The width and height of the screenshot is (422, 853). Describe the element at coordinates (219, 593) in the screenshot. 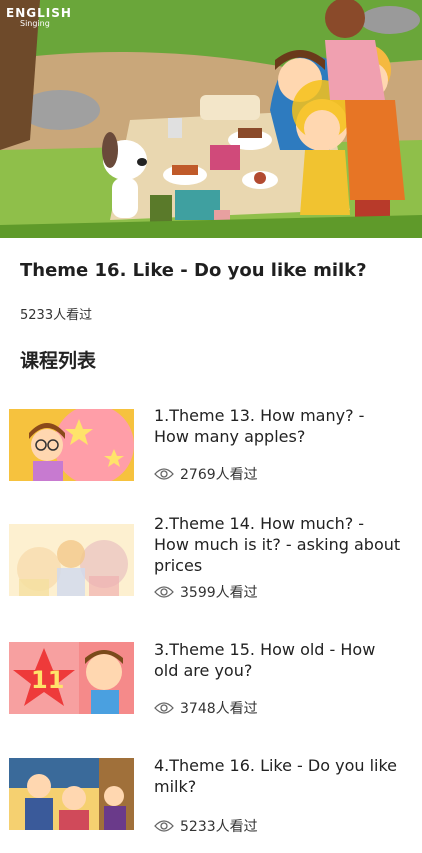

I see `lesson-view-count-2: 3599人看过` at that location.